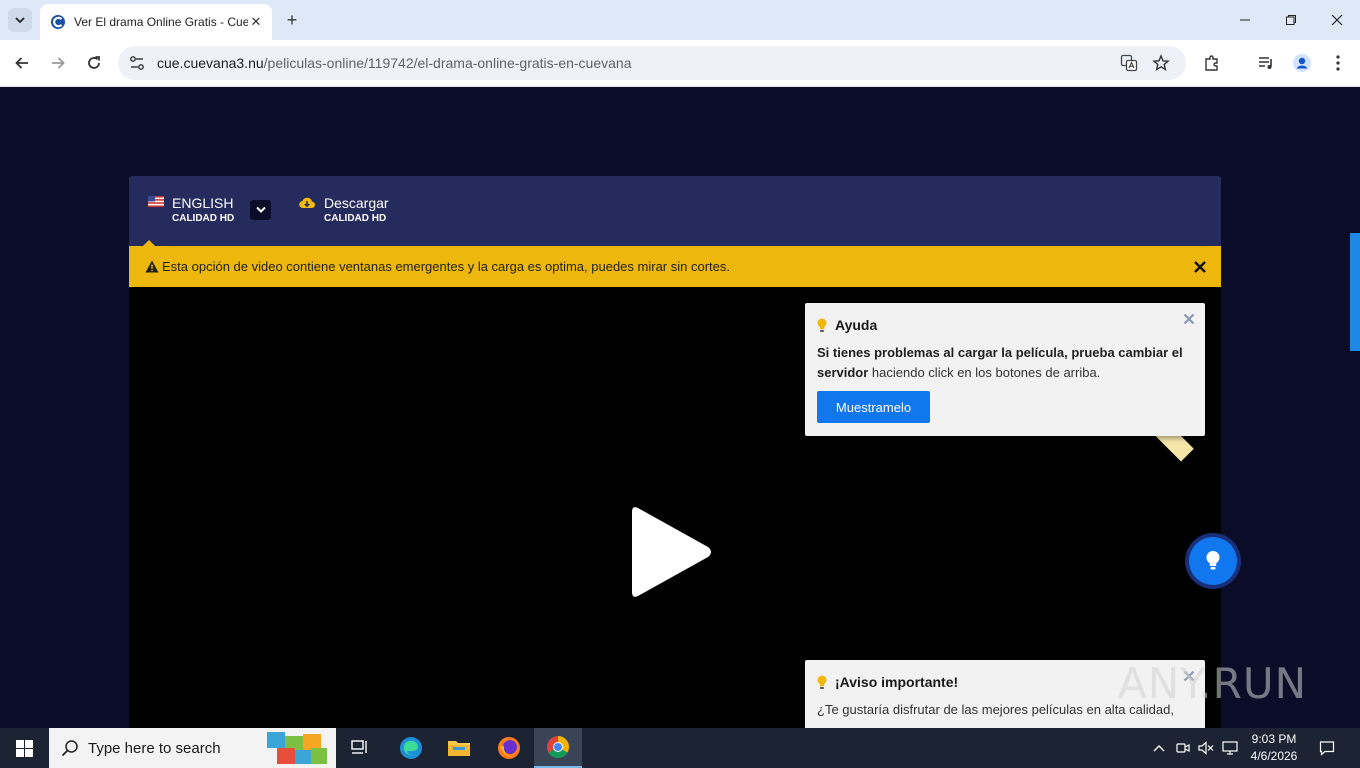 This screenshot has height=768, width=1360. What do you see at coordinates (1274, 756) in the screenshot?
I see `clock-date: 4/6/2026` at bounding box center [1274, 756].